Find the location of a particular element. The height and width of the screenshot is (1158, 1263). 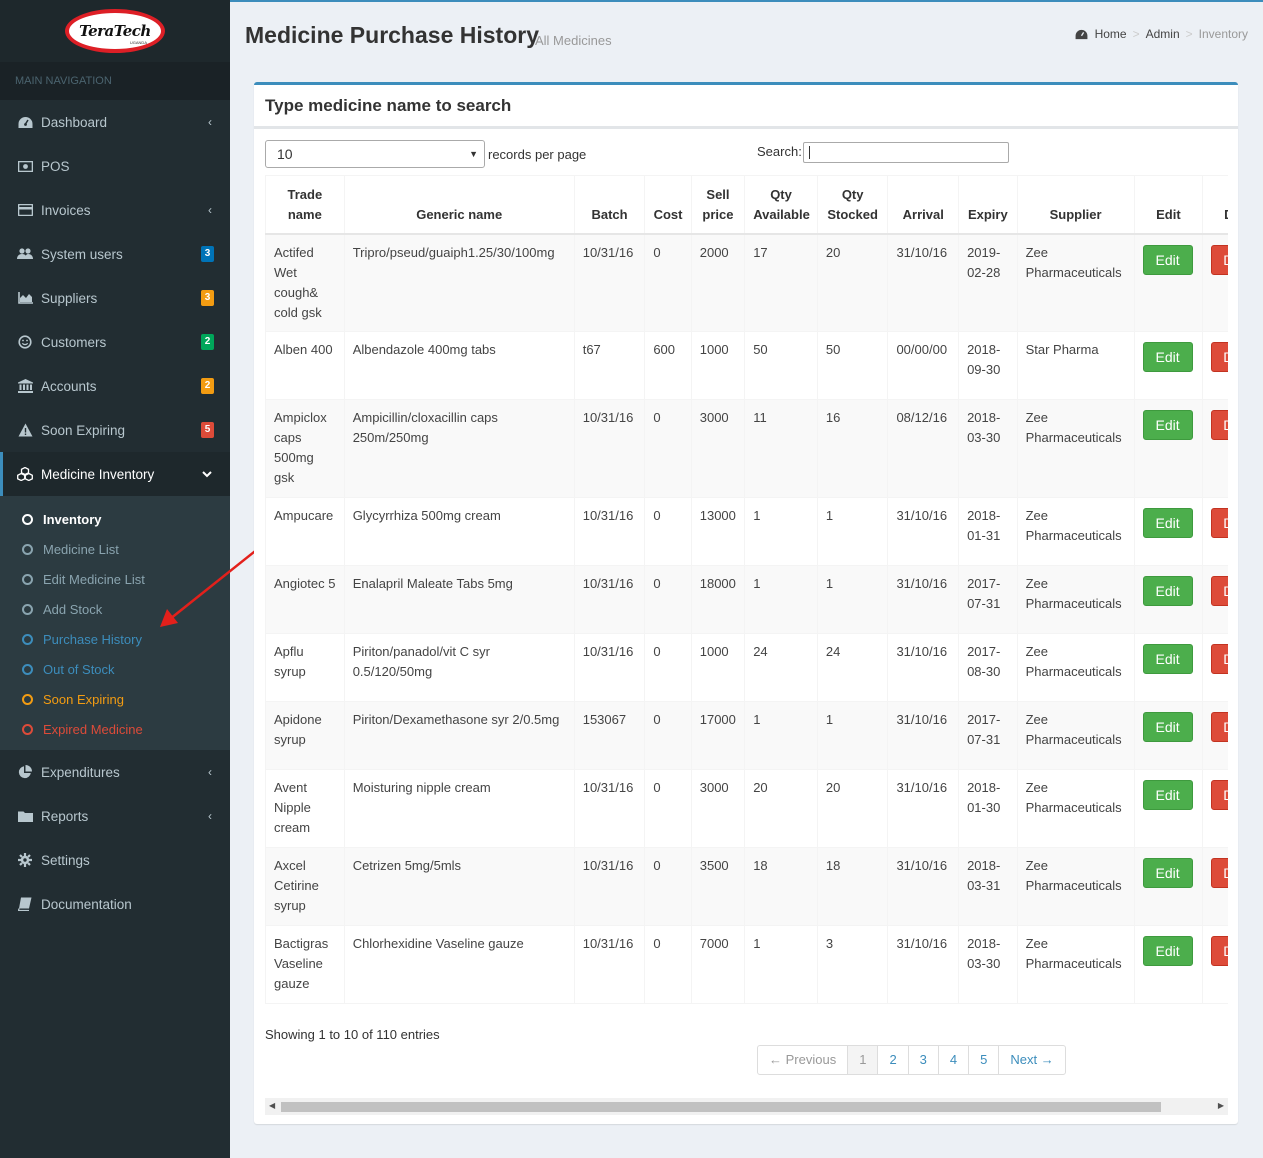

column-header: Qty Available is located at coordinates (781, 205).